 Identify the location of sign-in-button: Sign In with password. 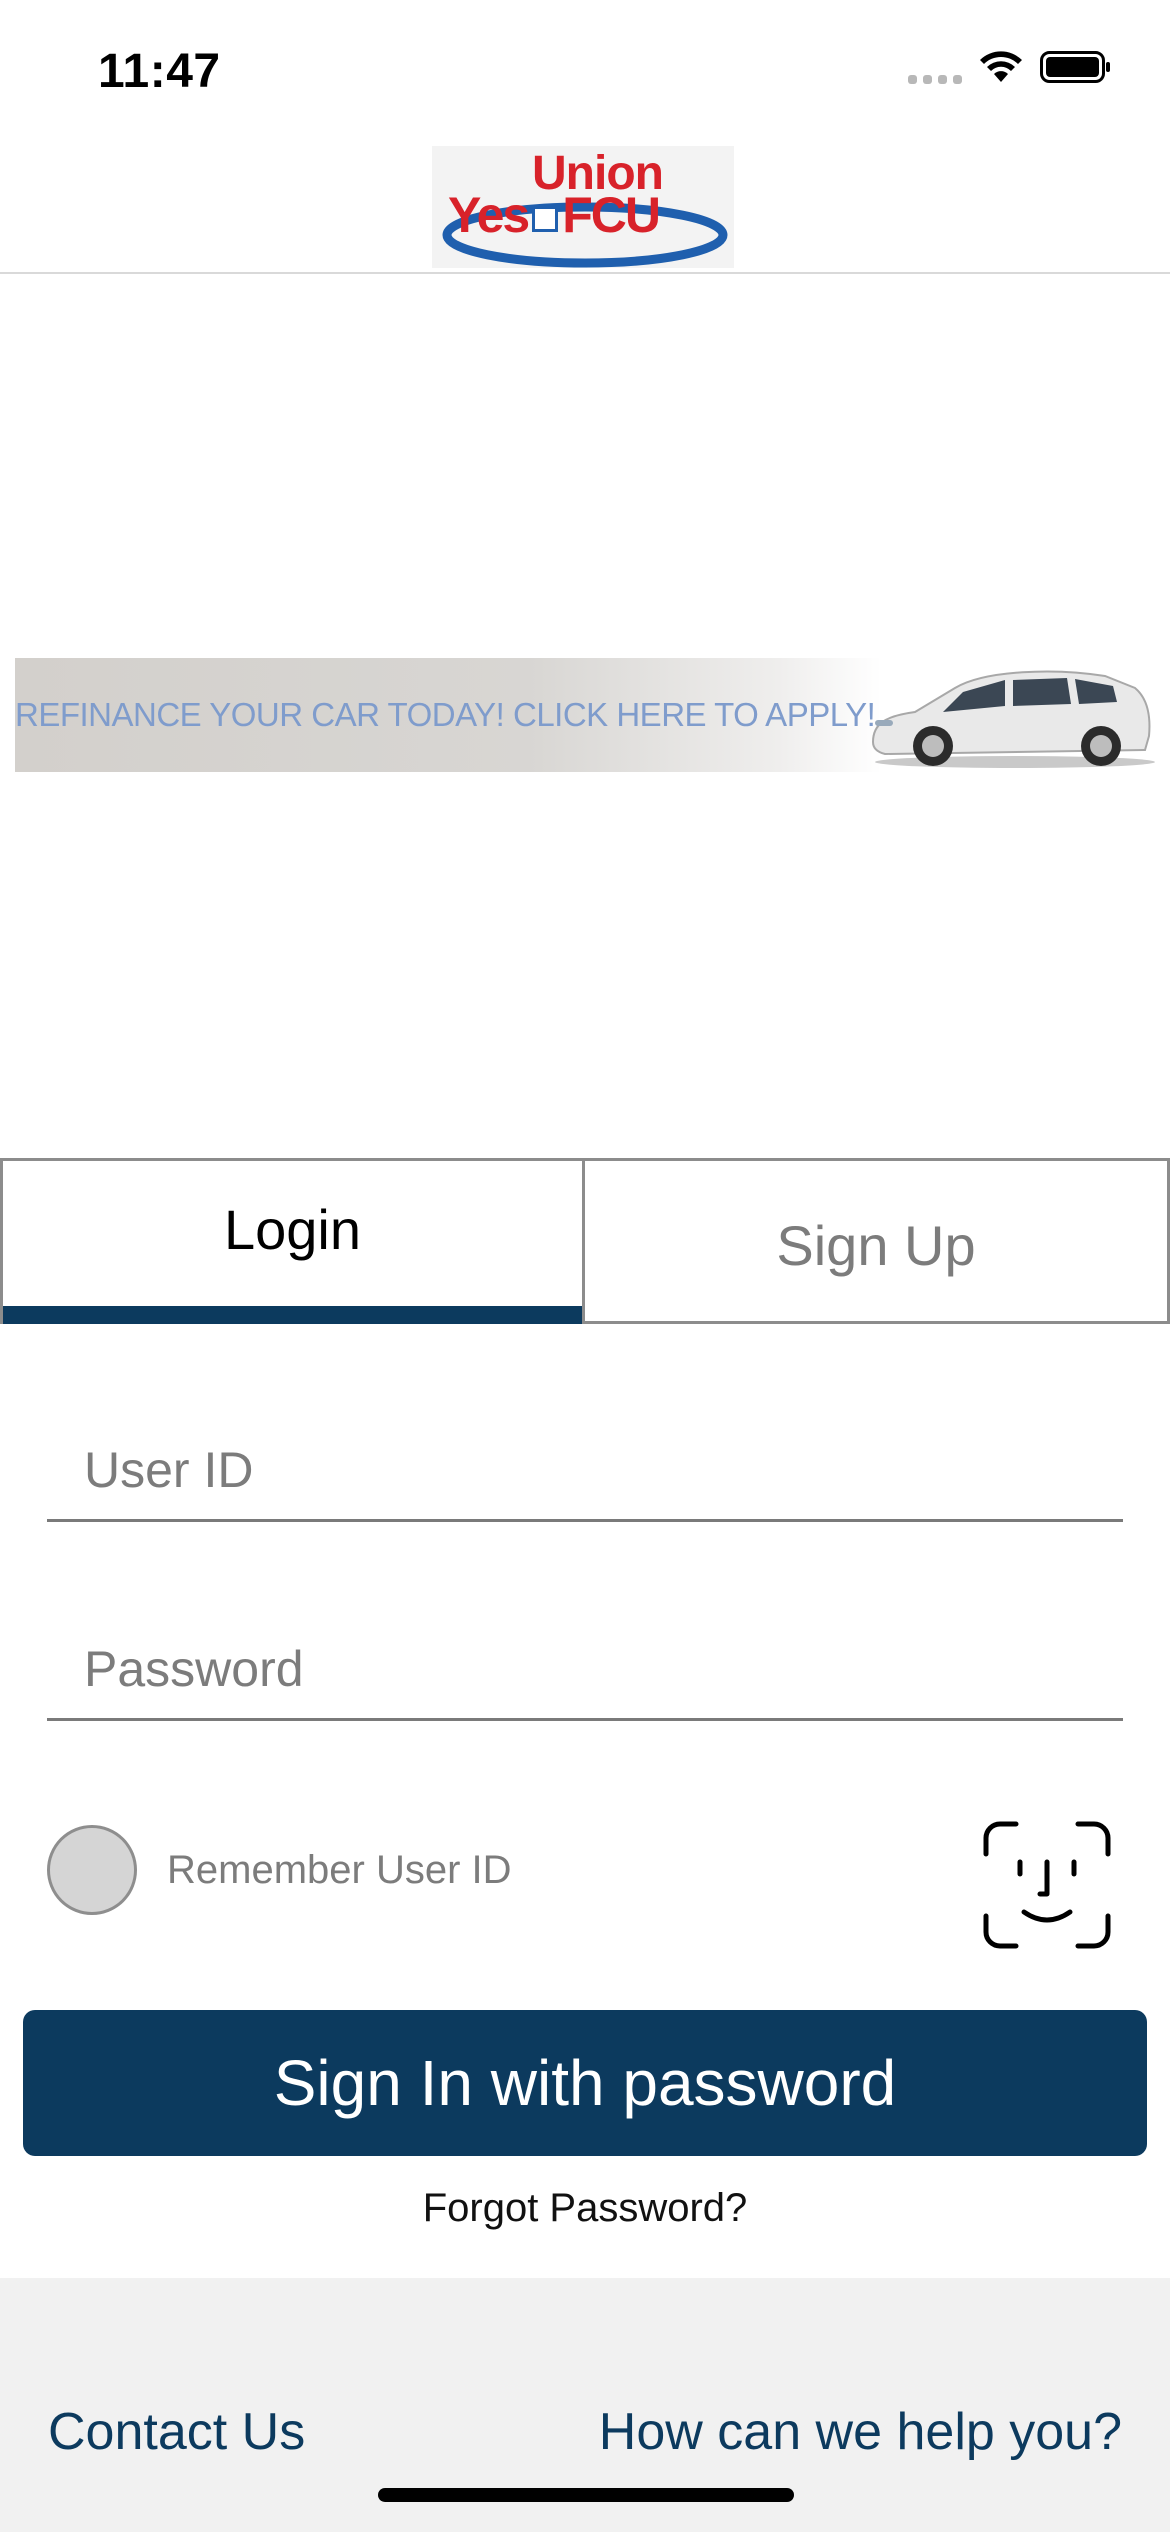
(585, 2083).